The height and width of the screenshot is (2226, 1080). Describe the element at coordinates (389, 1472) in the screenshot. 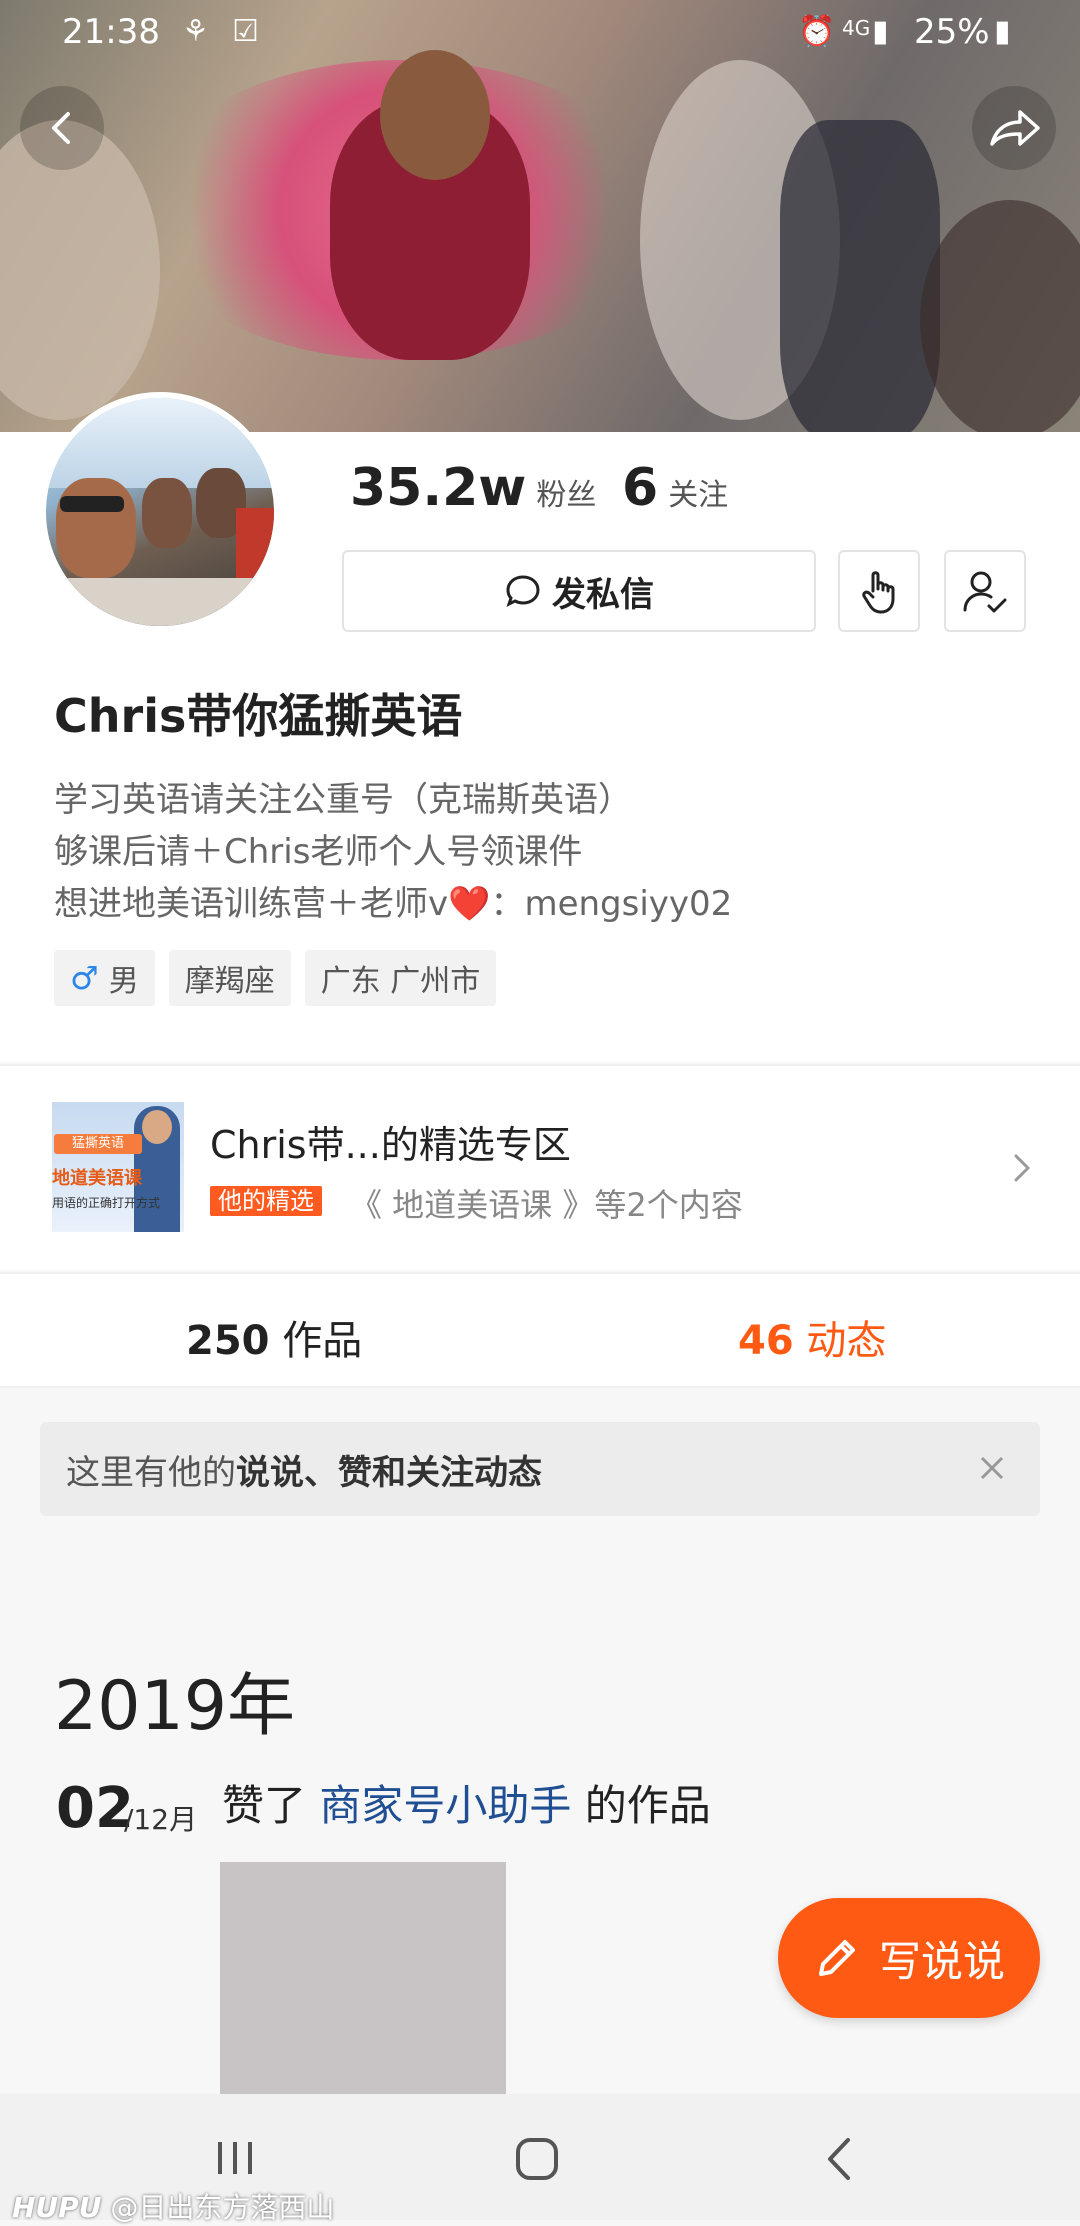

I see `notice-bold: 说说、赞和关注动态` at that location.